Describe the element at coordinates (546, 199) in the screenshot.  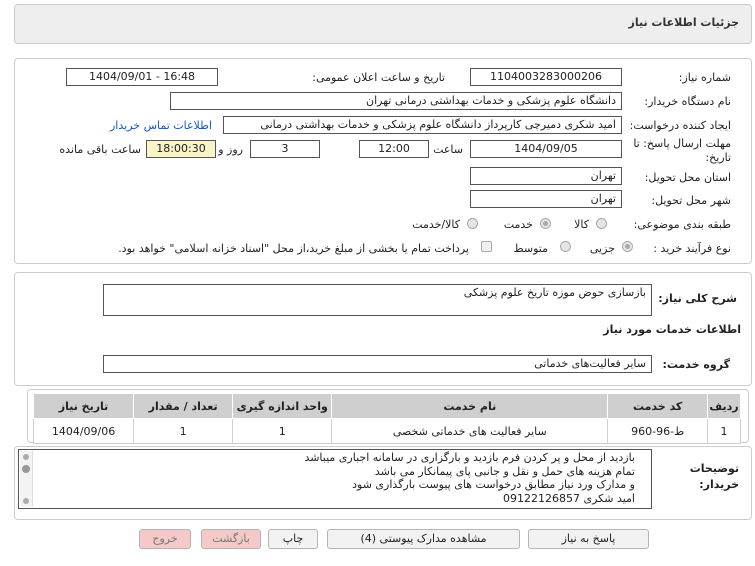
I see `city-field: تهران` at that location.